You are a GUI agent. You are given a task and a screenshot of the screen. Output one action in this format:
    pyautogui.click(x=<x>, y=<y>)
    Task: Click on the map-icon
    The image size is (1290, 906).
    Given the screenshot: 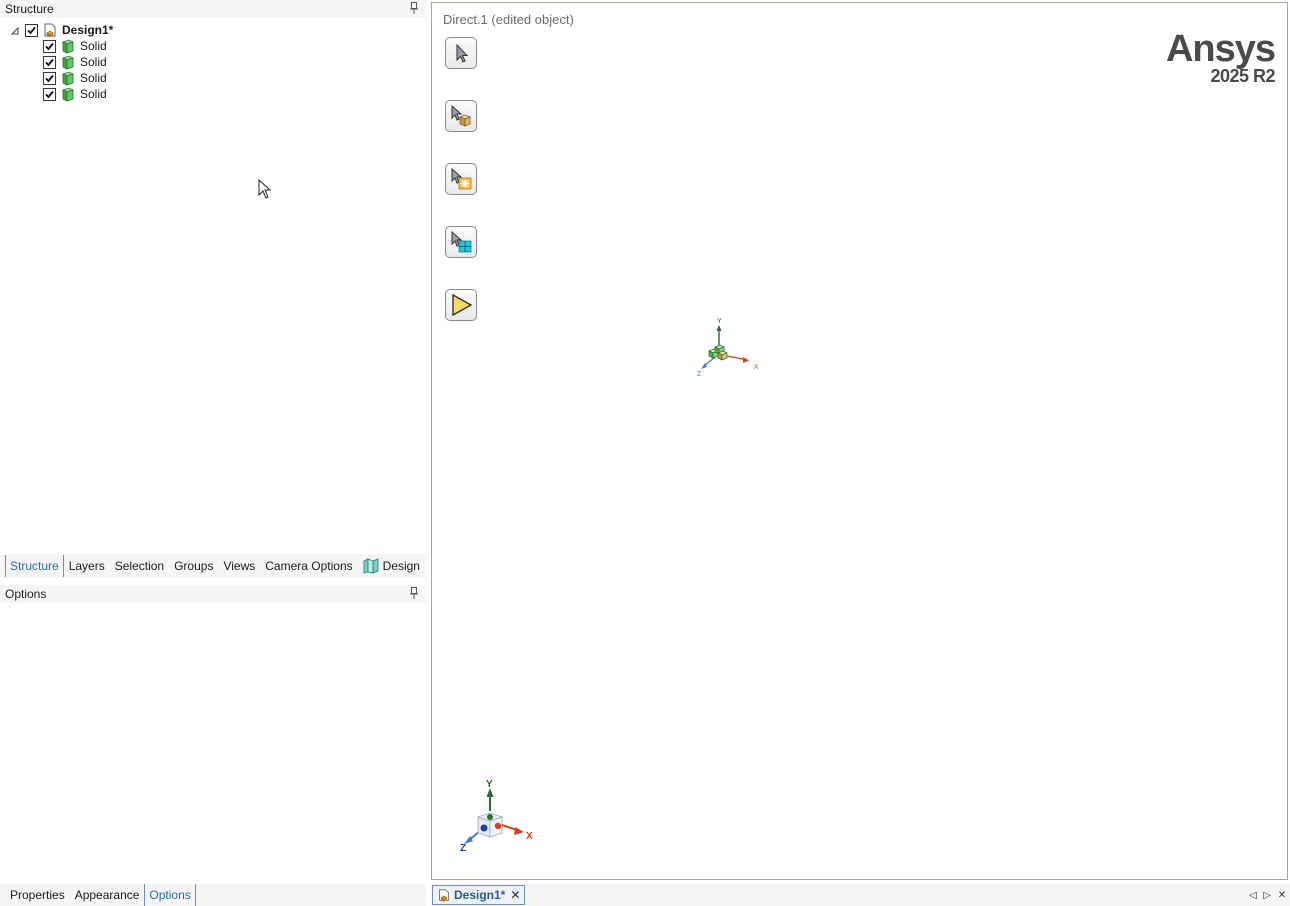 What is the action you would take?
    pyautogui.click(x=371, y=566)
    